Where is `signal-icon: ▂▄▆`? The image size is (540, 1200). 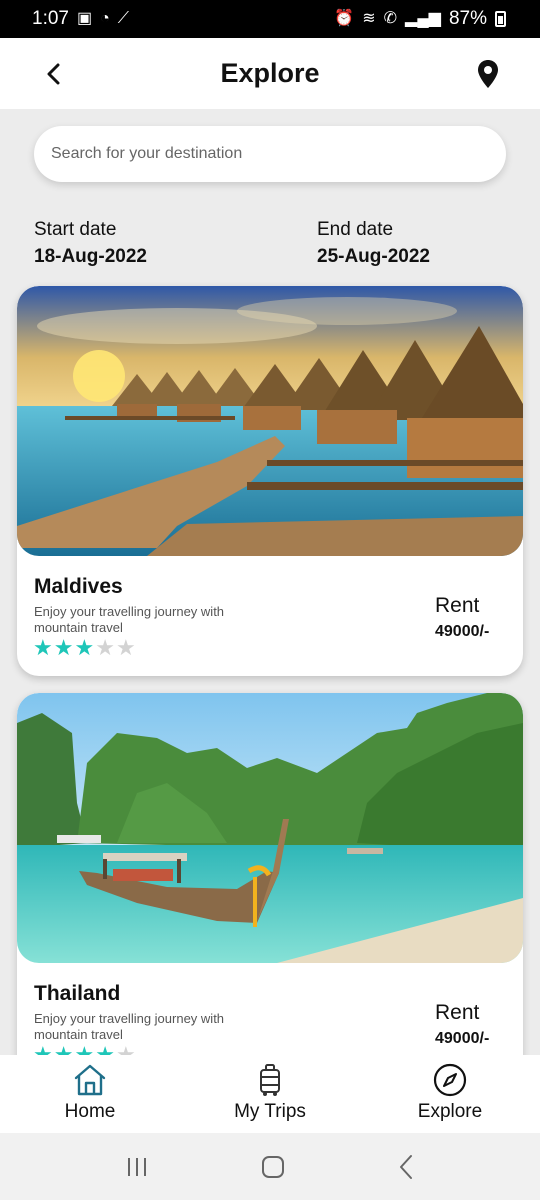 signal-icon: ▂▄▆ is located at coordinates (423, 18).